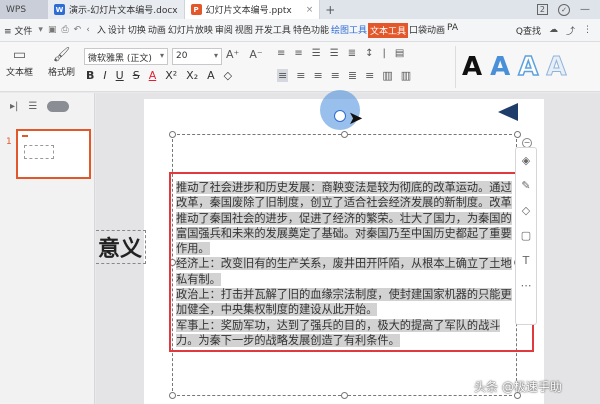 This screenshot has width=600, height=404. I want to click on panel-toolbar: ▸| ☰, so click(47, 102).